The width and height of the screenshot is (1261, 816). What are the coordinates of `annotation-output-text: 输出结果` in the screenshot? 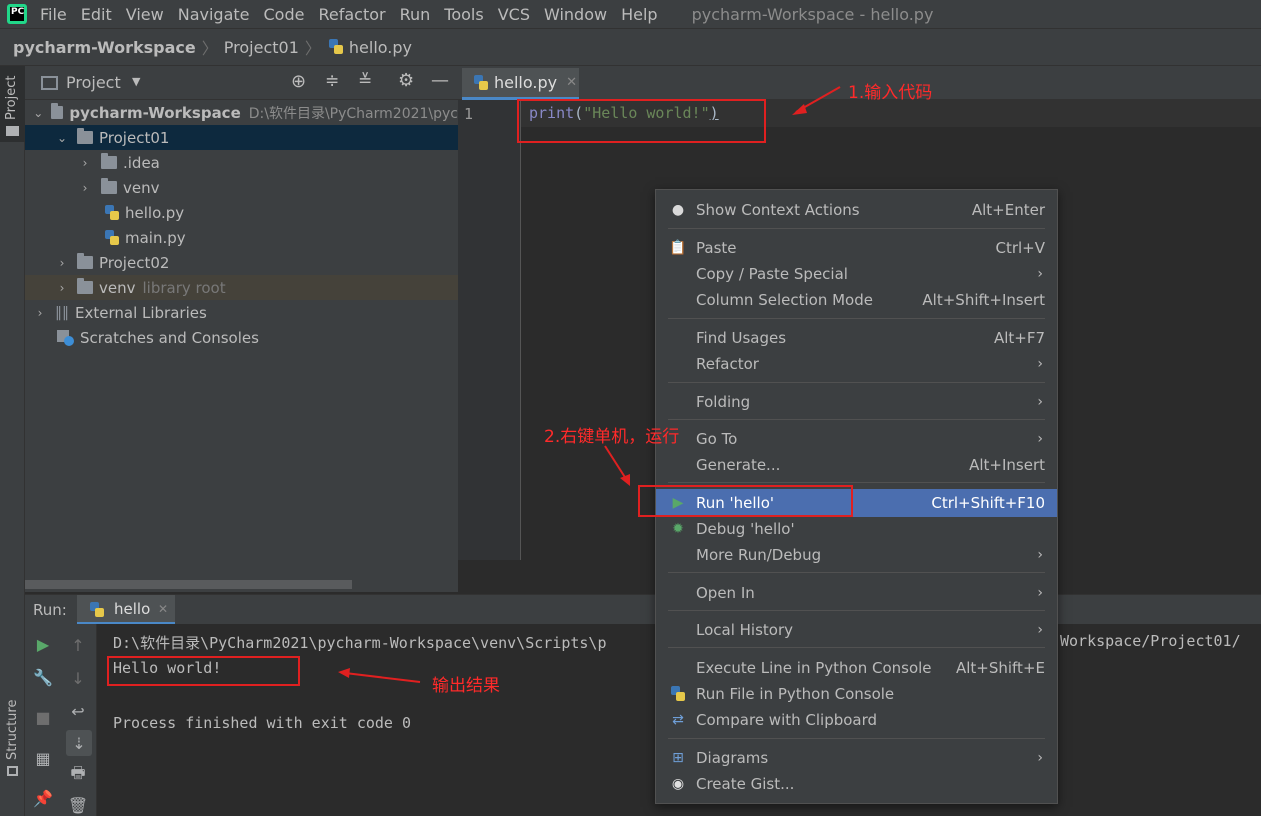 It's located at (466, 686).